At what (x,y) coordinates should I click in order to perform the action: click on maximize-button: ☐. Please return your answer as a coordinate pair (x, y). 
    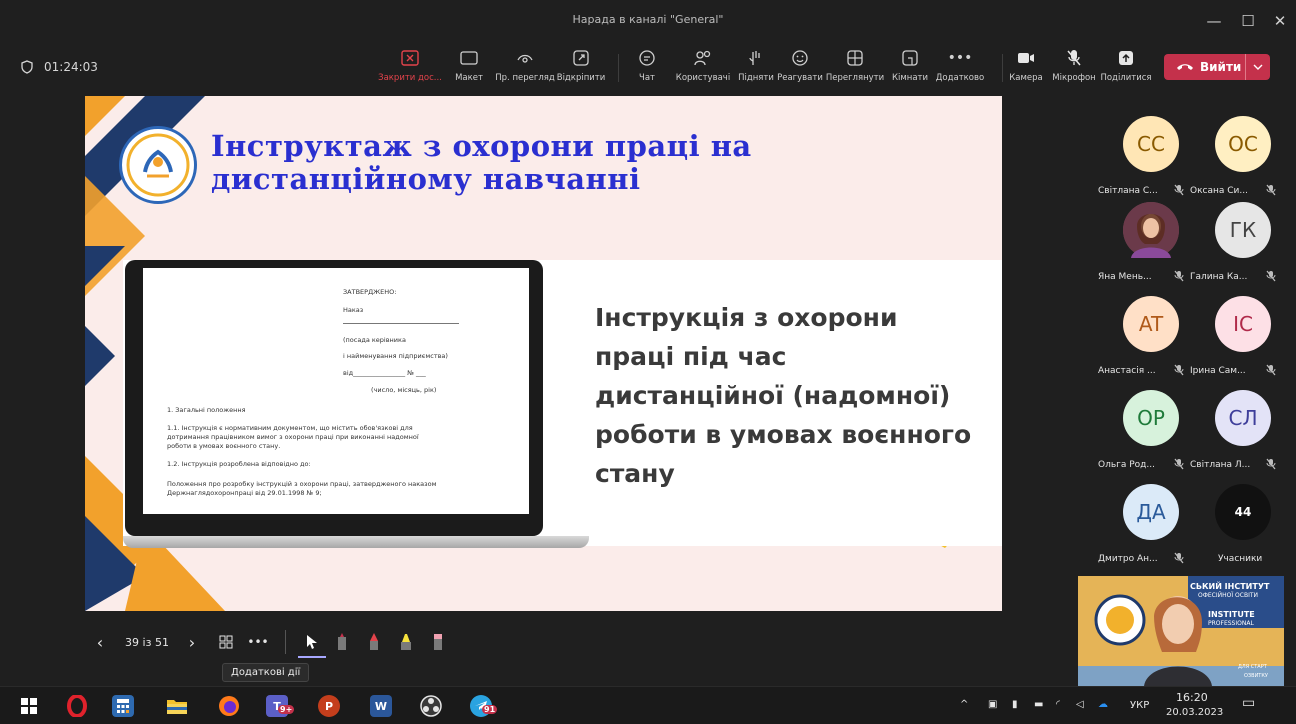
    Looking at the image, I should click on (1248, 21).